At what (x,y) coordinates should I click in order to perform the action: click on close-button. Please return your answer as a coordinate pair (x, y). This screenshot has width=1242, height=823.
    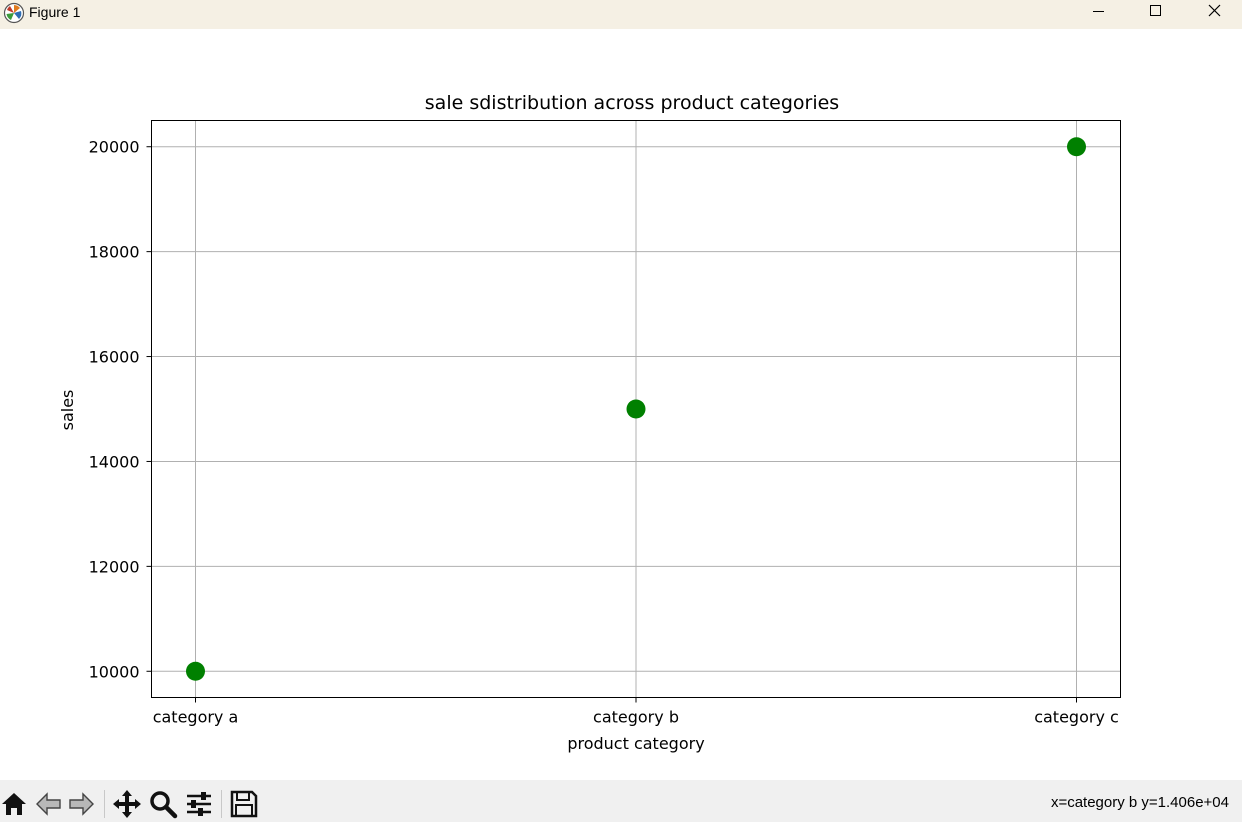
    Looking at the image, I should click on (1213, 12).